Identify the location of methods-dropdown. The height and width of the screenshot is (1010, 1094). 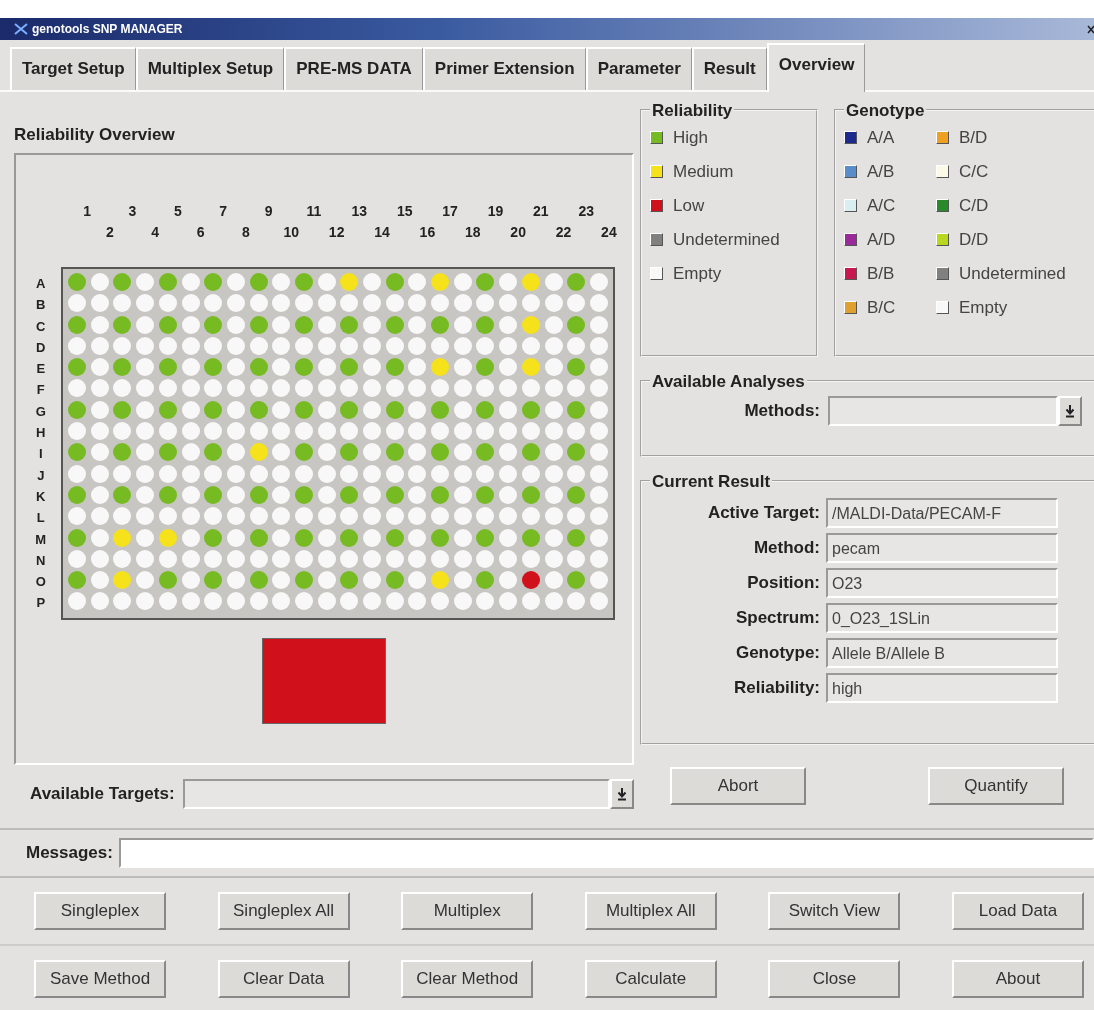
(955, 410).